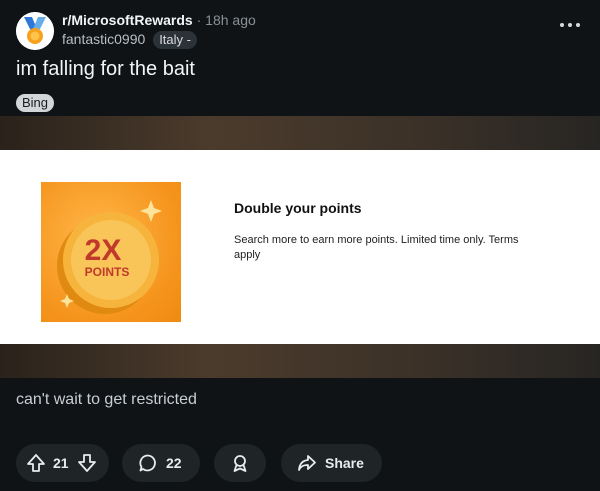 The height and width of the screenshot is (491, 600). What do you see at coordinates (298, 208) in the screenshot?
I see `promo-heading: Double your points` at bounding box center [298, 208].